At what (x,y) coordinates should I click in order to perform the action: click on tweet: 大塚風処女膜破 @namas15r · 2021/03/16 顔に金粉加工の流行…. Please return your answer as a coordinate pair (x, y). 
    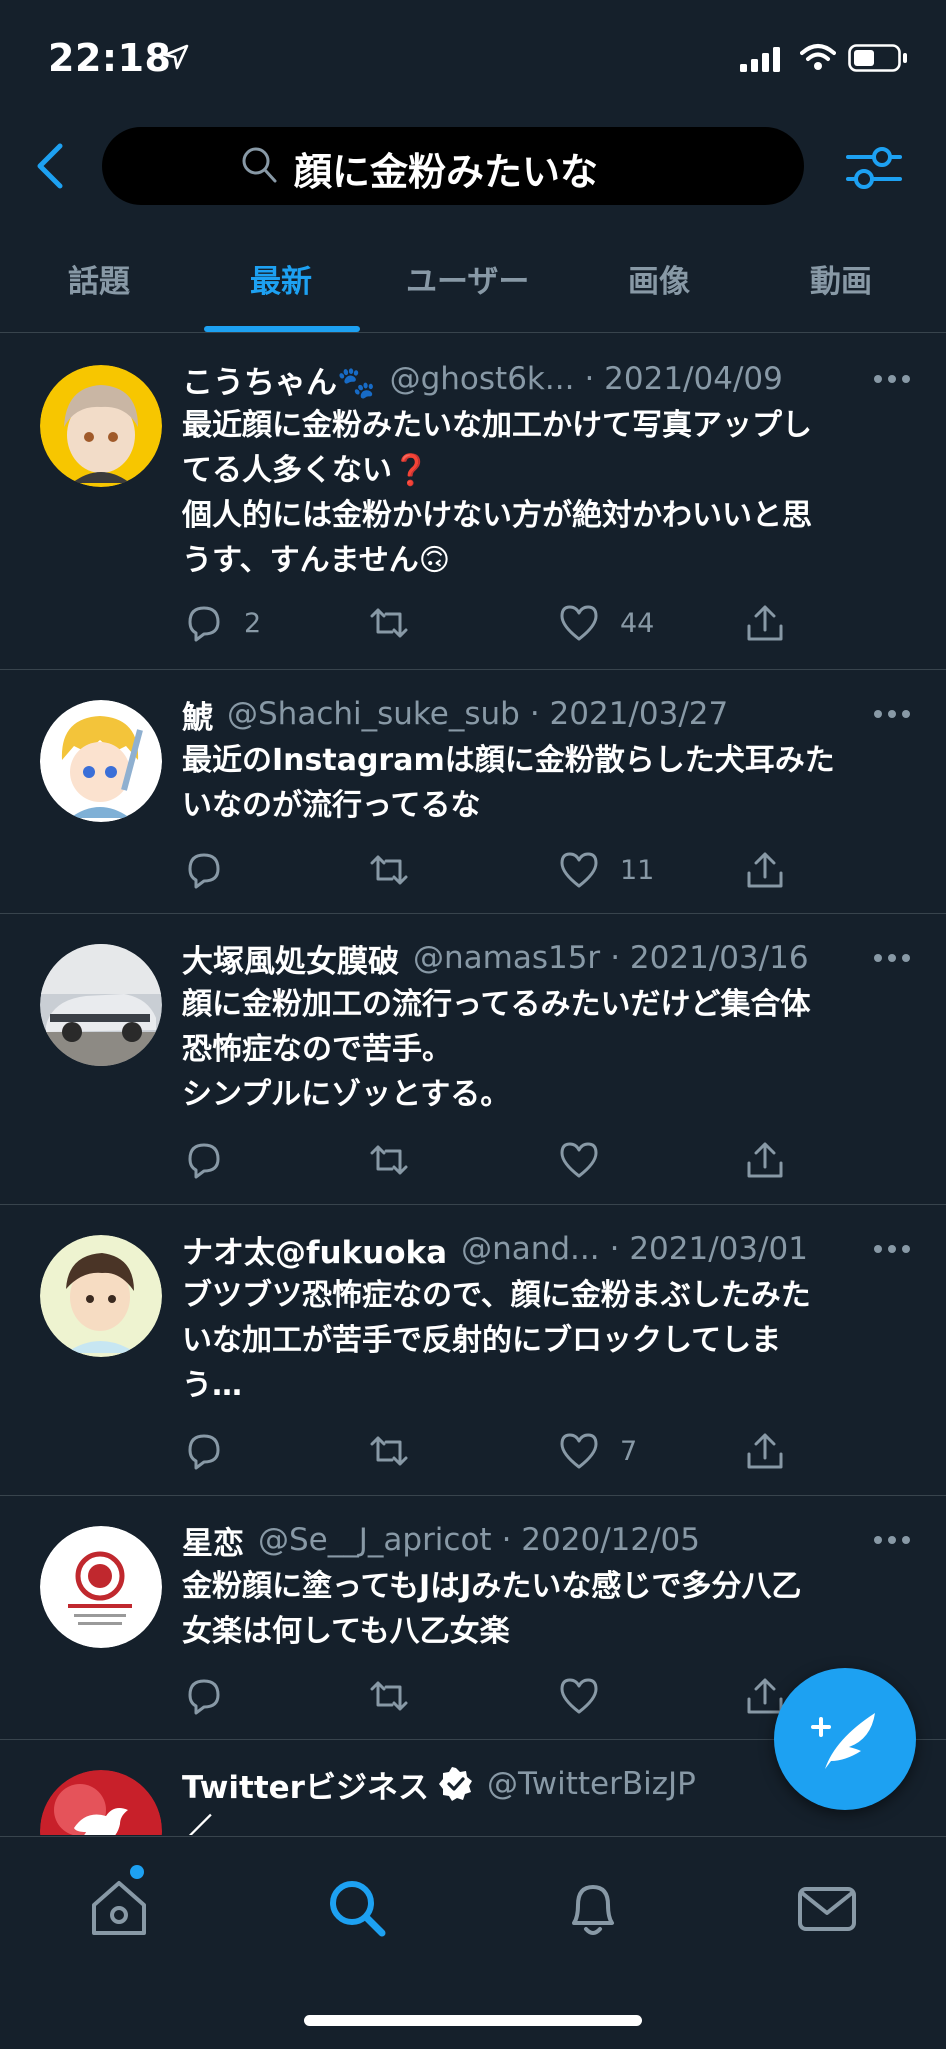
    Looking at the image, I should click on (473, 1059).